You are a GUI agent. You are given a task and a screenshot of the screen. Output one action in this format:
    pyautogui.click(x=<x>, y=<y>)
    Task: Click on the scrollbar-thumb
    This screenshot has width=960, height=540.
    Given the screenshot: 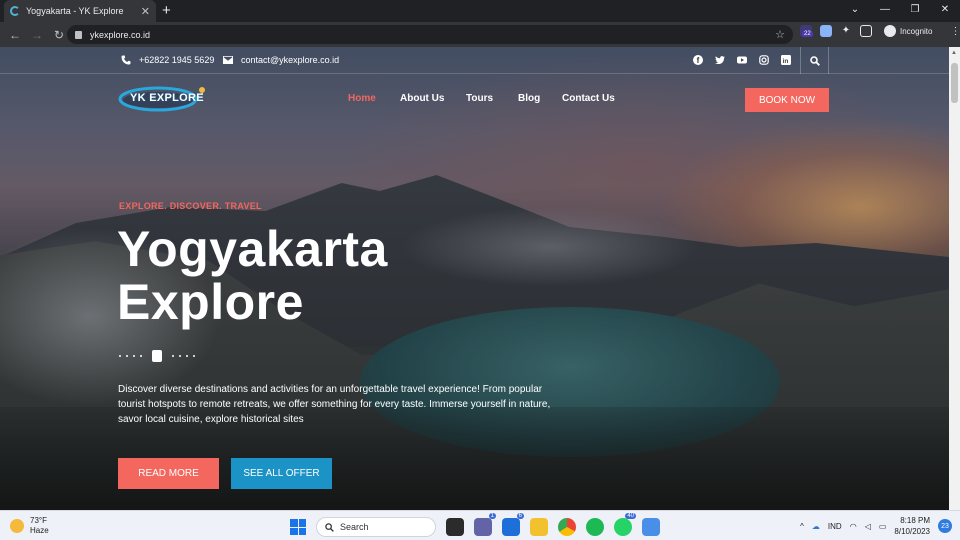 What is the action you would take?
    pyautogui.click(x=954, y=83)
    